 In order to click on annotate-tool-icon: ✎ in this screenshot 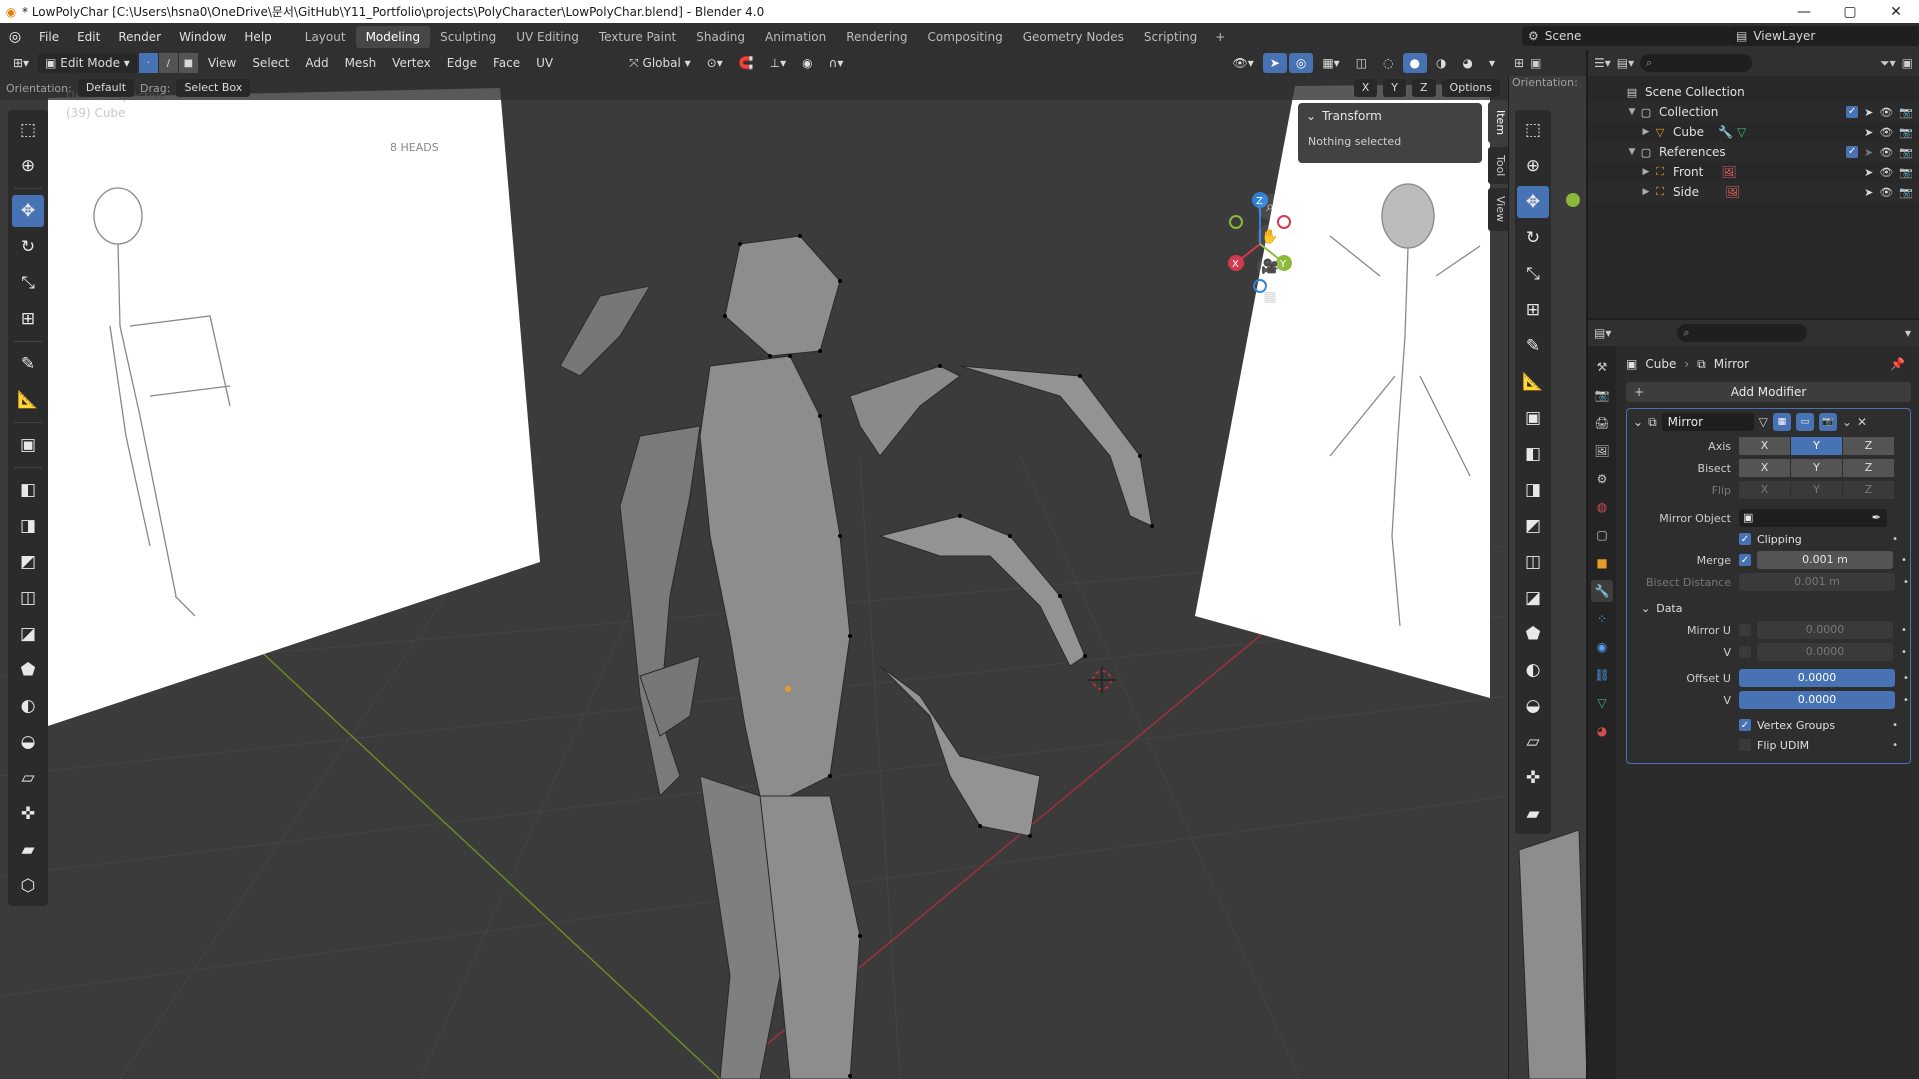, I will do `click(28, 364)`.